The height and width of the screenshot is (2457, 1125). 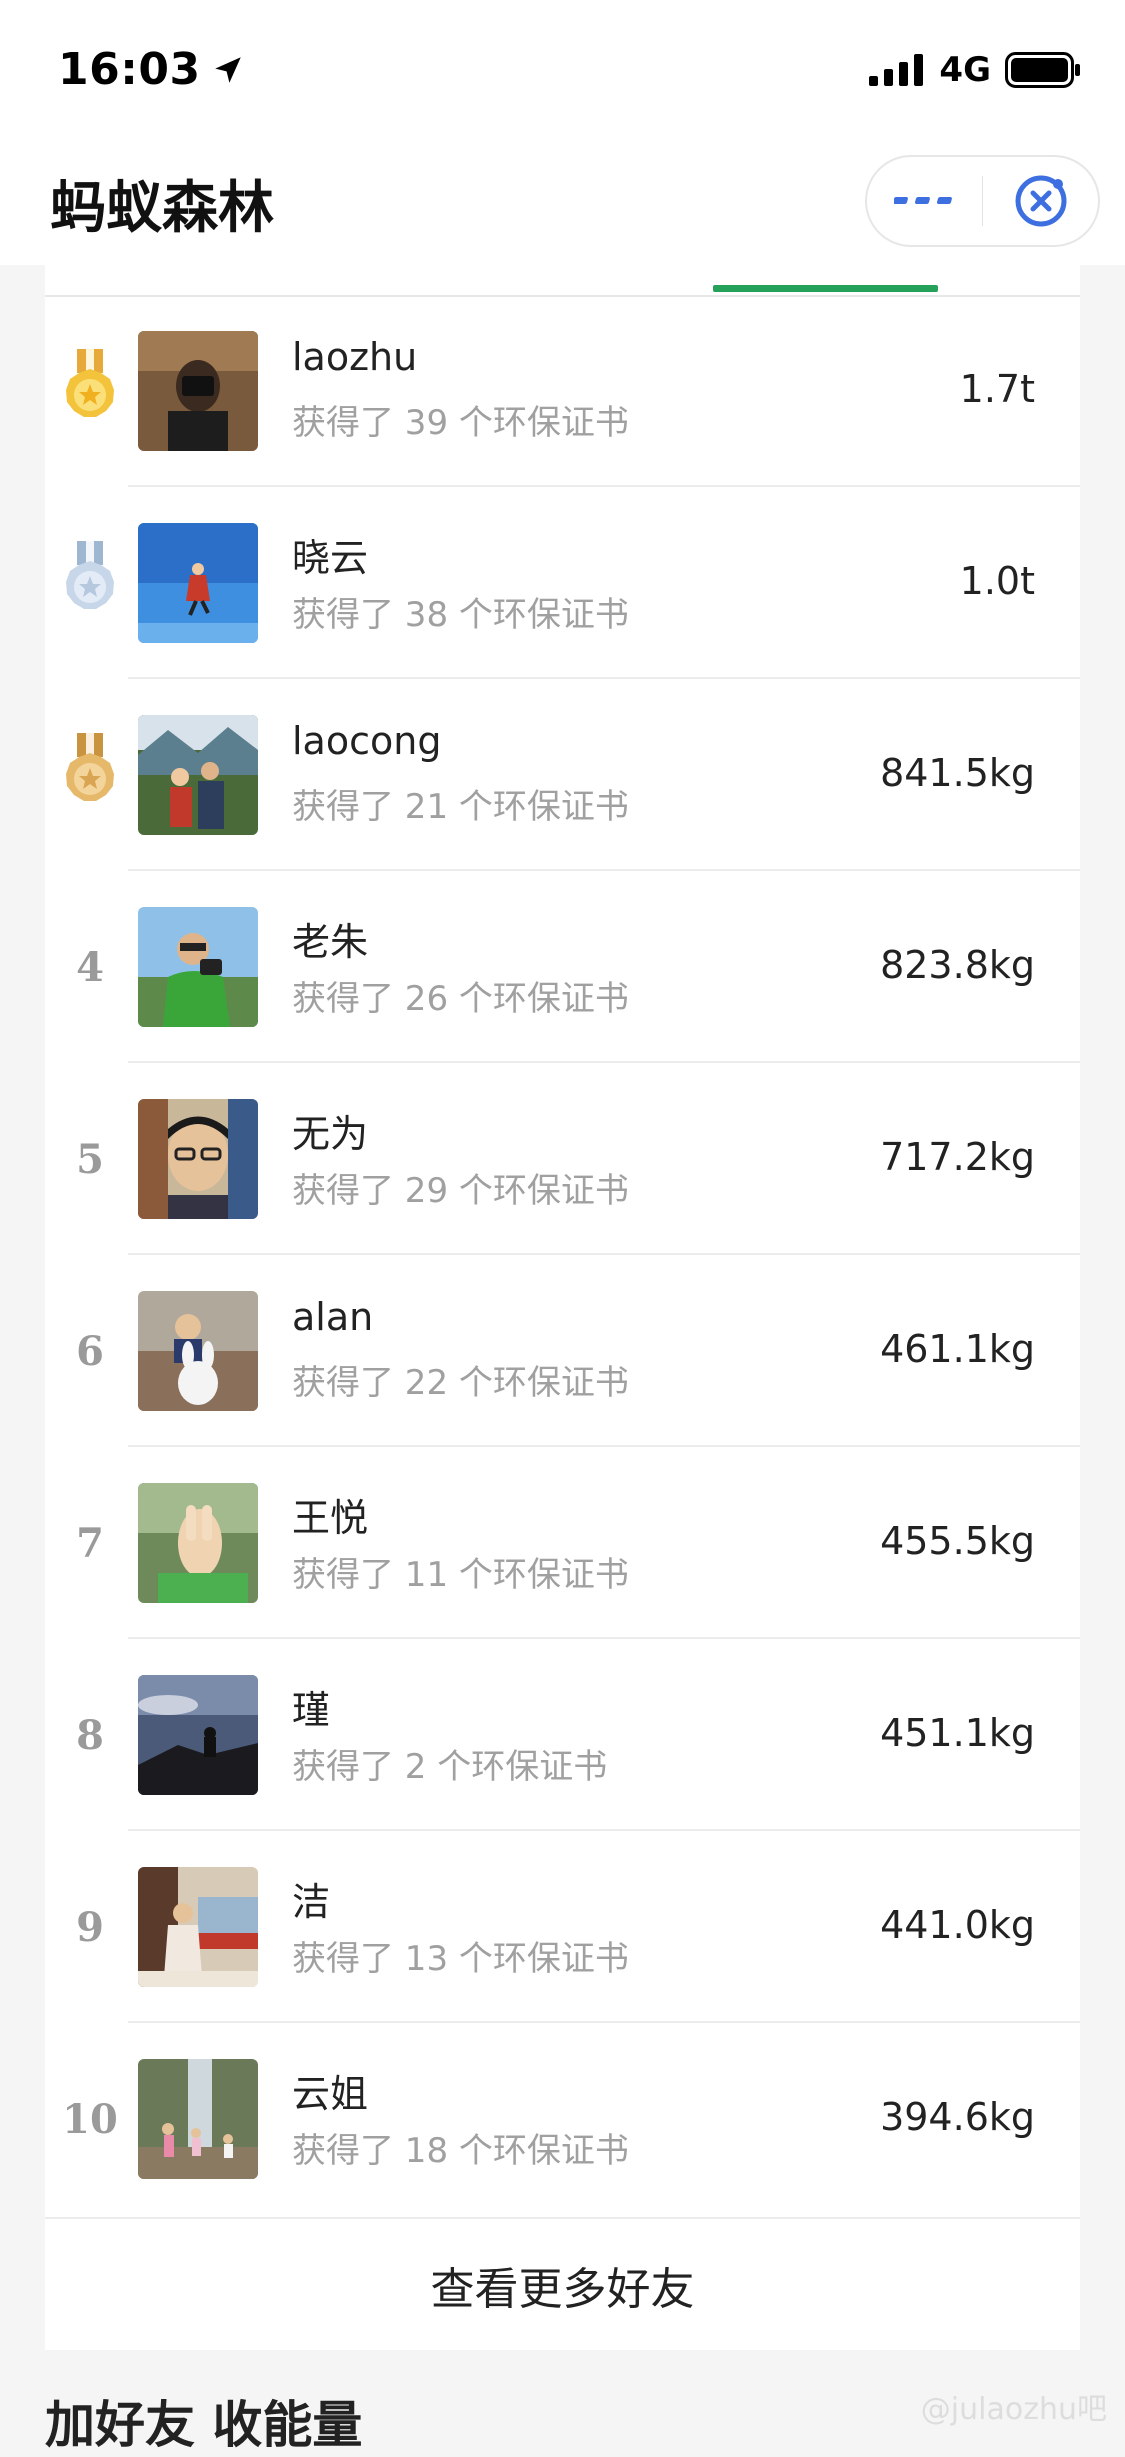 What do you see at coordinates (562, 2119) in the screenshot?
I see `ranking-row: 10 云姐 获得了 18 个环保证书 394.6kg` at bounding box center [562, 2119].